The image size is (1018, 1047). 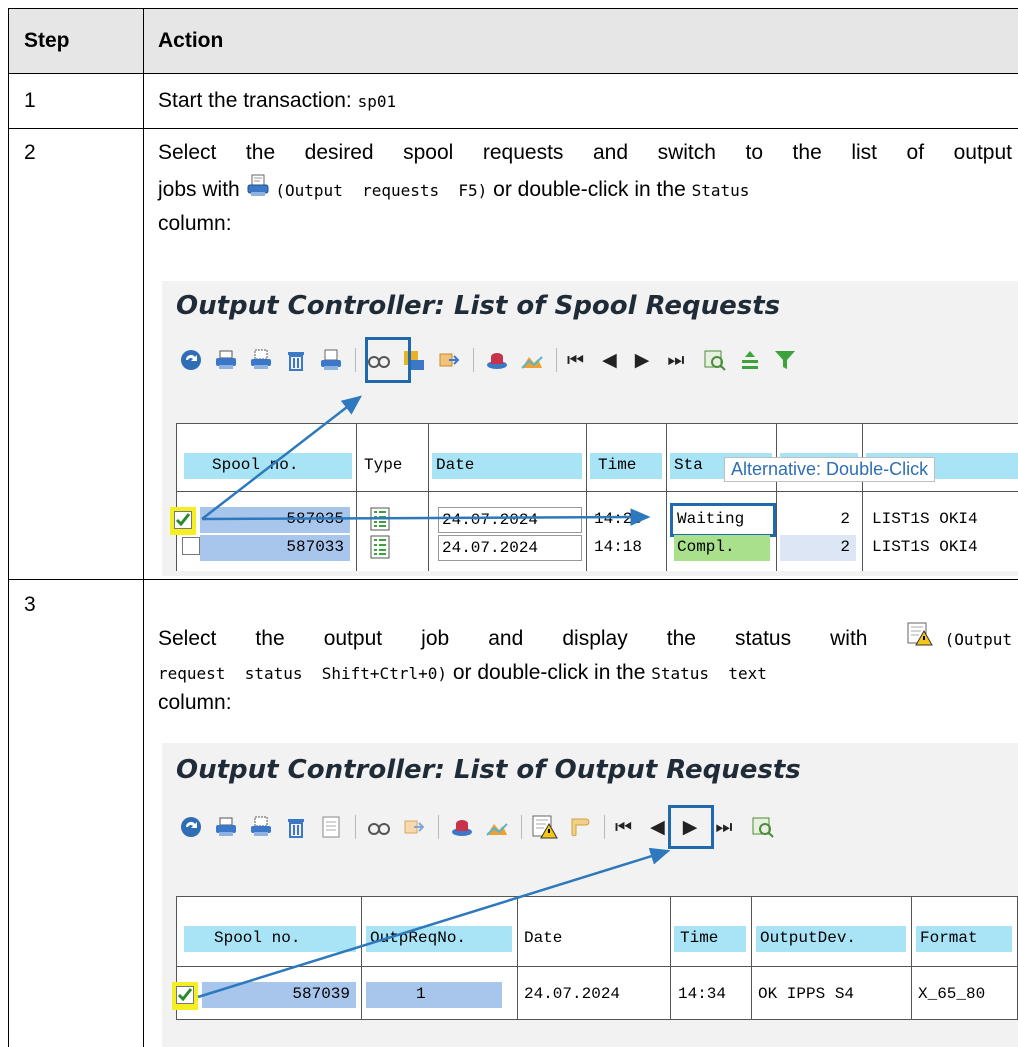 What do you see at coordinates (382, 520) in the screenshot?
I see `list-type-icon` at bounding box center [382, 520].